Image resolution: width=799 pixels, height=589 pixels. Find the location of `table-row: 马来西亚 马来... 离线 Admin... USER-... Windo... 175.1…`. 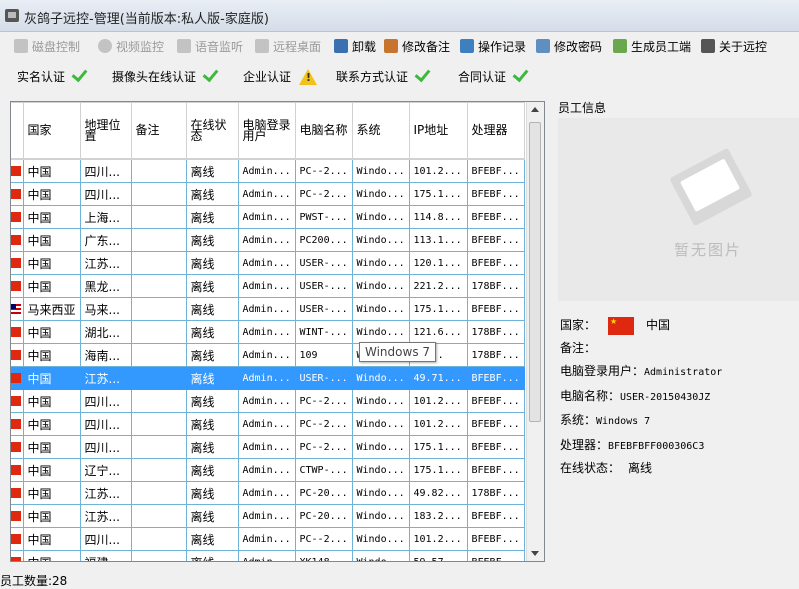

table-row: 马来西亚 马来... 离线 Admin... USER-... Windo... 175.1… is located at coordinates (268, 309).